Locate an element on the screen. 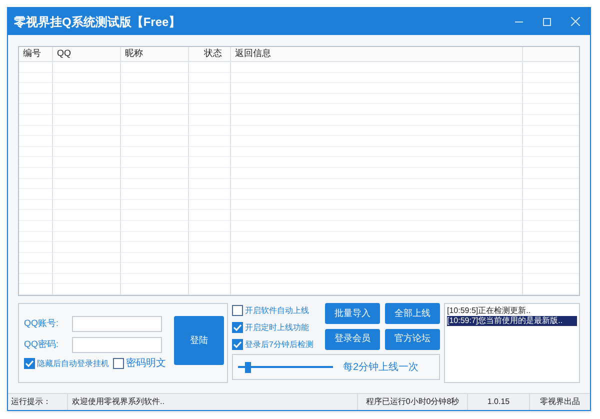 Image resolution: width=600 pixels, height=419 pixels. column-header: QQ is located at coordinates (86, 54).